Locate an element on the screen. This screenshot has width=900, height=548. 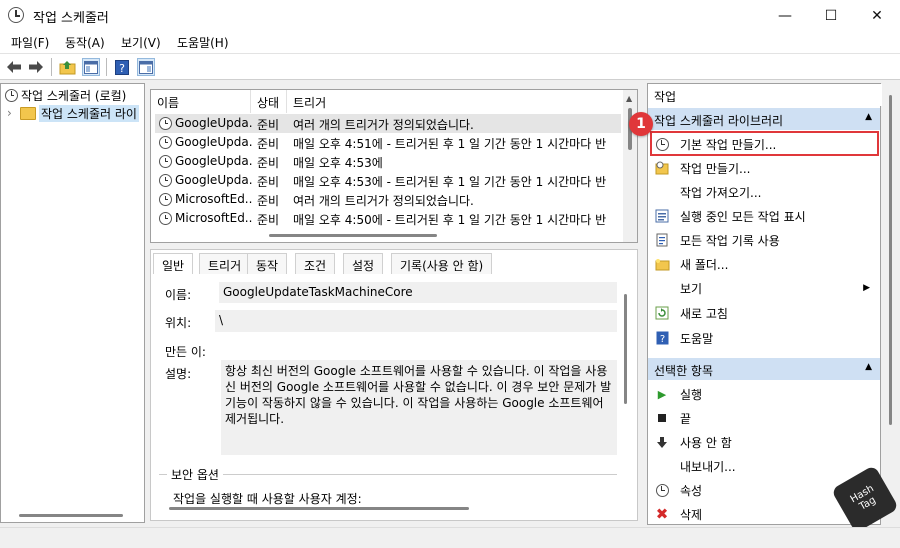
action-label: 삭제 is located at coordinates (691, 514).